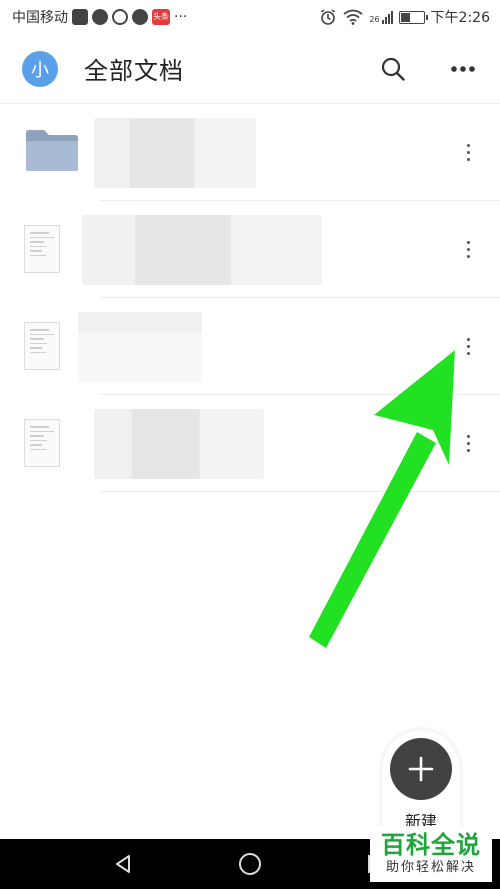  Describe the element at coordinates (134, 71) in the screenshot. I see `page-title: 全部文档` at that location.